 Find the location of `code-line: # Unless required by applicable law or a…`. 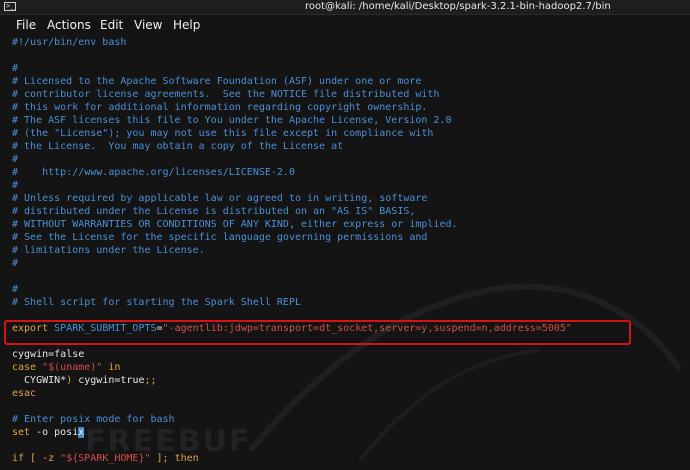

code-line: # Unless required by applicable law or a… is located at coordinates (347, 198).